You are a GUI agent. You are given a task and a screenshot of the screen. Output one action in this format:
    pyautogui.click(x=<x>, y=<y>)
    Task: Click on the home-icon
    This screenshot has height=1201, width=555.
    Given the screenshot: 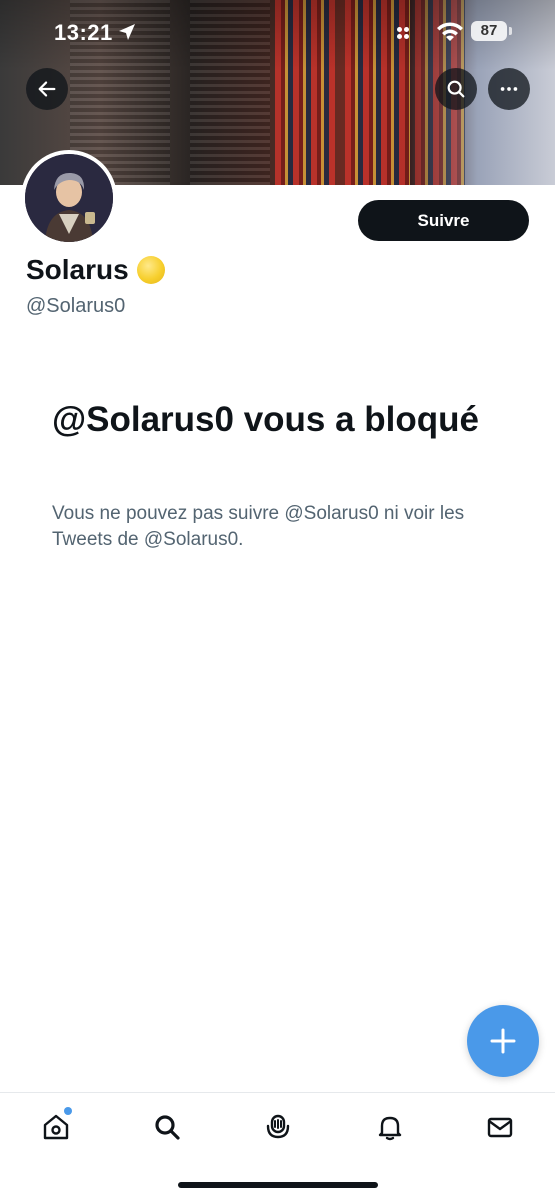 What is the action you would take?
    pyautogui.click(x=56, y=1127)
    